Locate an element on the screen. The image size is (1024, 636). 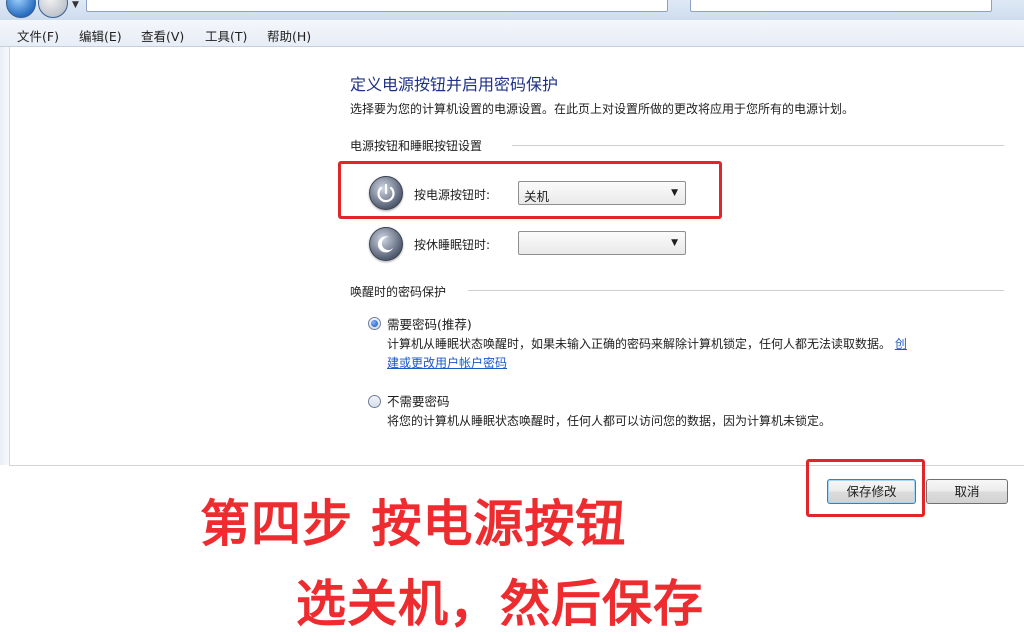
create-password-link: 建或更改用户帐户密码 is located at coordinates (447, 362).